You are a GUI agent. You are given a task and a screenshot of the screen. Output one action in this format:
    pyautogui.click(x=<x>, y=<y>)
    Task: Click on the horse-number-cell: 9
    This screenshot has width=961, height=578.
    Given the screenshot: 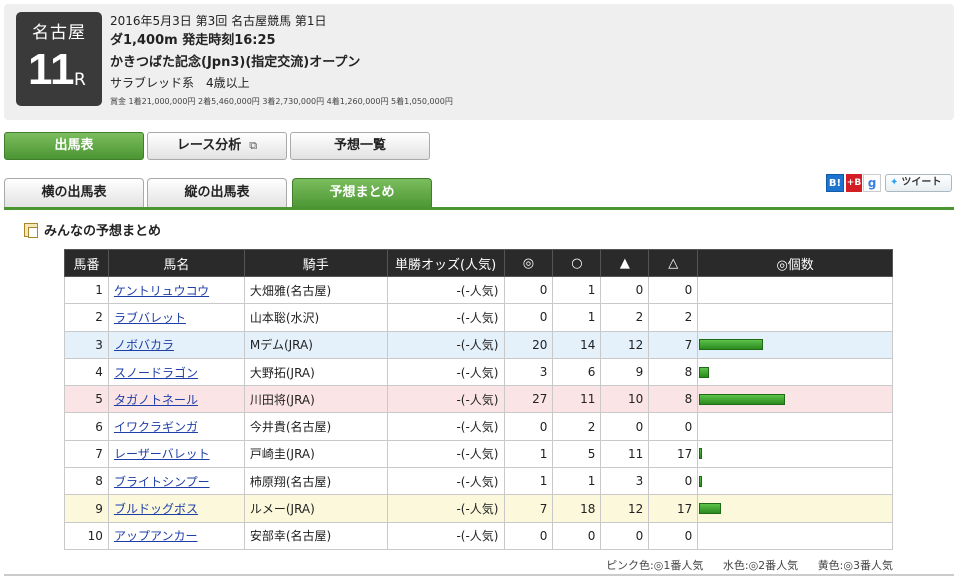 What is the action you would take?
    pyautogui.click(x=86, y=508)
    